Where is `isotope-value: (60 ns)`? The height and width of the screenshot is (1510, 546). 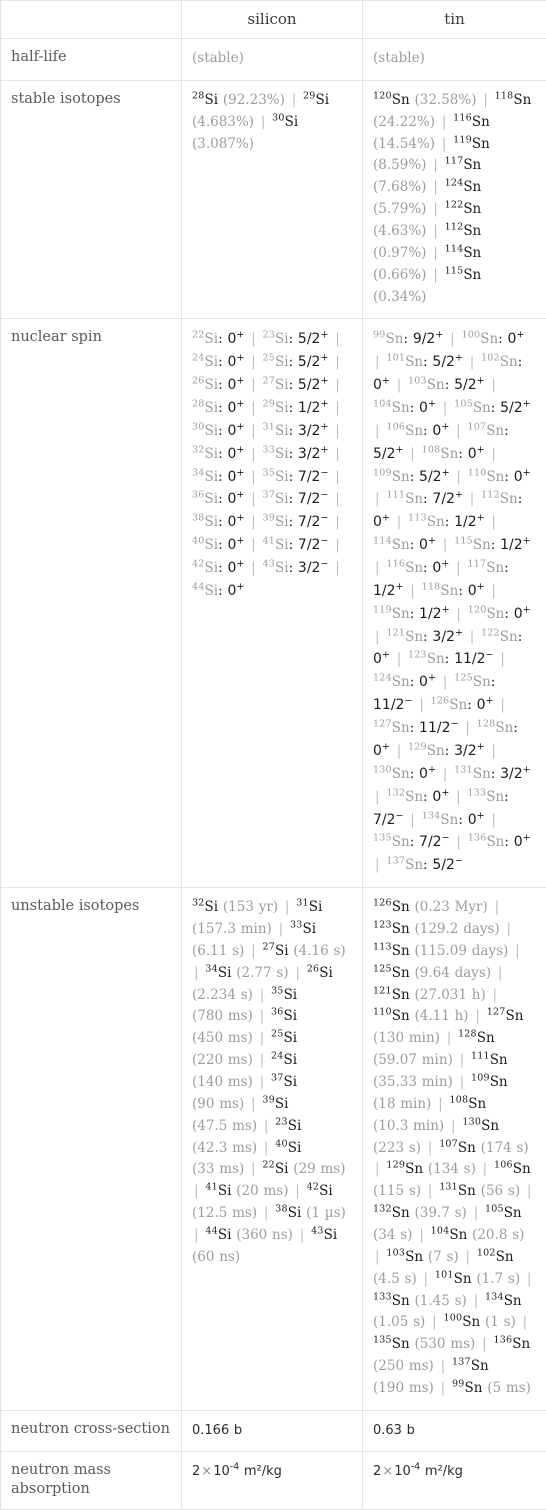 isotope-value: (60 ns) is located at coordinates (216, 1257).